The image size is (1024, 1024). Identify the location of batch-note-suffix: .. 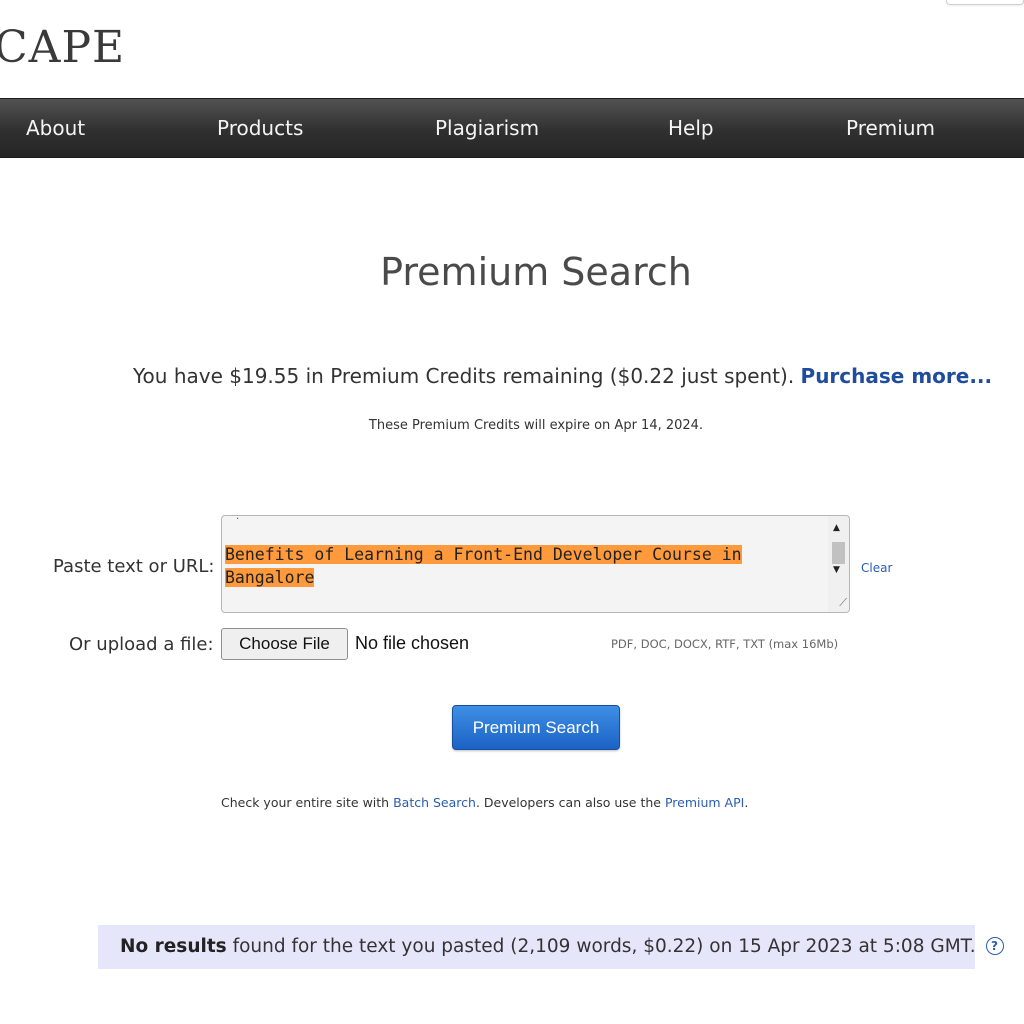
(746, 802).